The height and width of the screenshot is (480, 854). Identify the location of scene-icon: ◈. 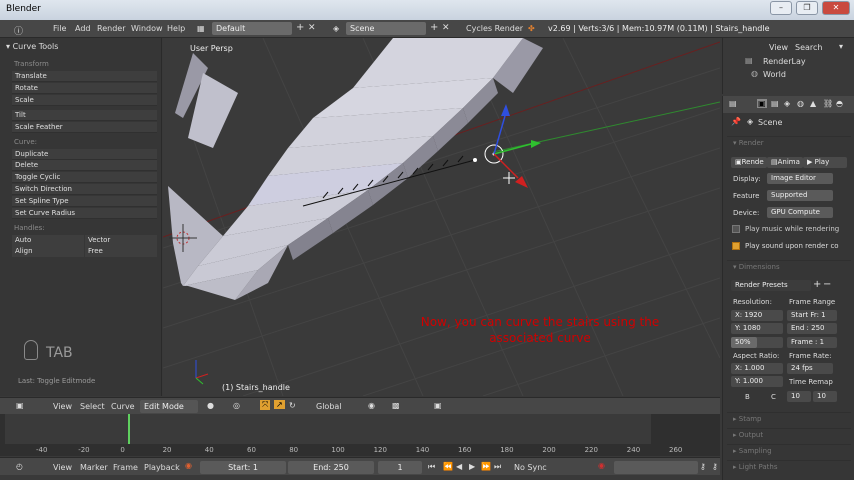
(336, 28).